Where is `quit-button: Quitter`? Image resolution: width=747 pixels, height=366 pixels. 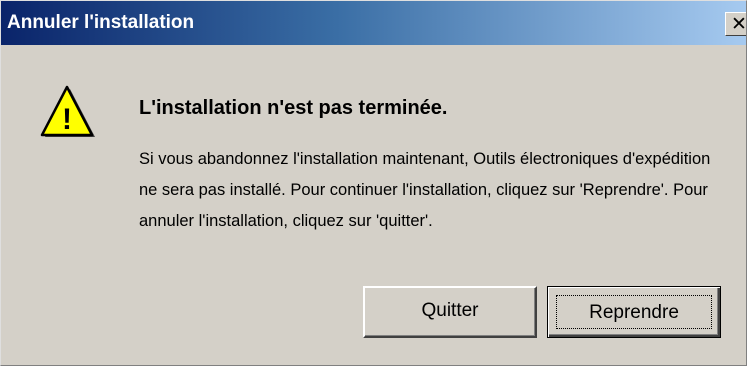
quit-button: Quitter is located at coordinates (450, 312).